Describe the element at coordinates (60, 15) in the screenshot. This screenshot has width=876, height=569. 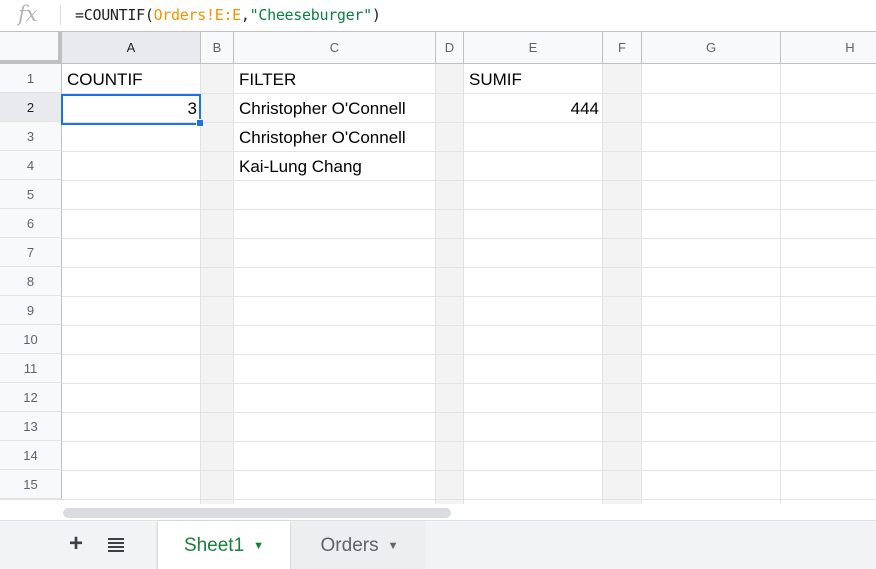
I see `formula-bar-divider` at that location.